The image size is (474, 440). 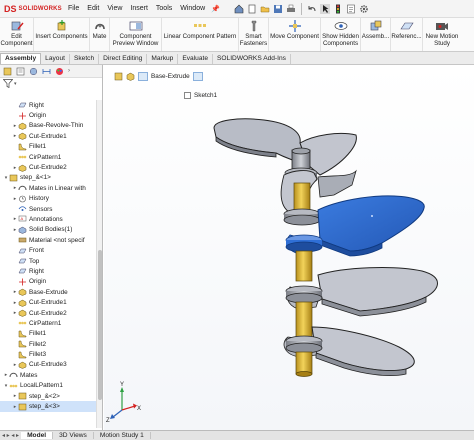 What do you see at coordinates (301, 8) in the screenshot?
I see `toolbar-separator` at bounding box center [301, 8].